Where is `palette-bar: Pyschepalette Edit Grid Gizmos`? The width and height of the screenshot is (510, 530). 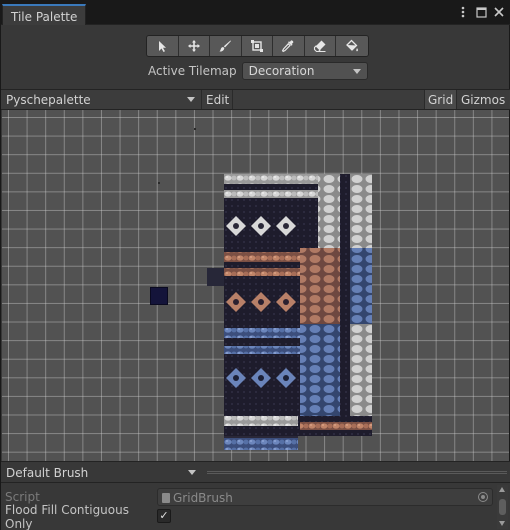
palette-bar: Pyschepalette Edit Grid Gizmos is located at coordinates (255, 99).